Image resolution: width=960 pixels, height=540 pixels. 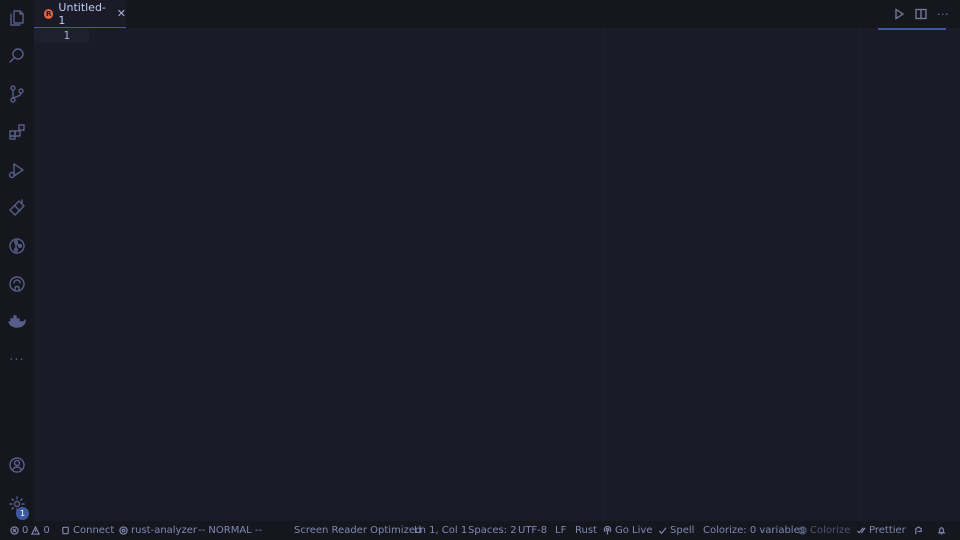 I want to click on rust-analyzer-icon, so click(x=123, y=530).